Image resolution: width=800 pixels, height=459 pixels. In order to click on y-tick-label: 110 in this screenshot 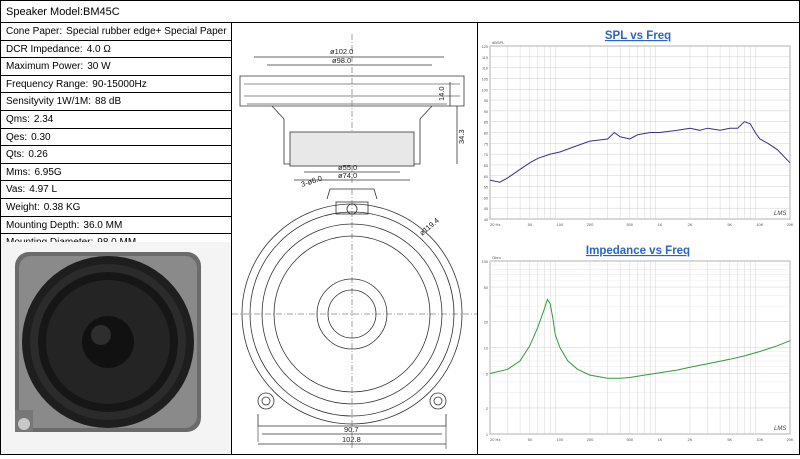, I will do `click(485, 69)`.